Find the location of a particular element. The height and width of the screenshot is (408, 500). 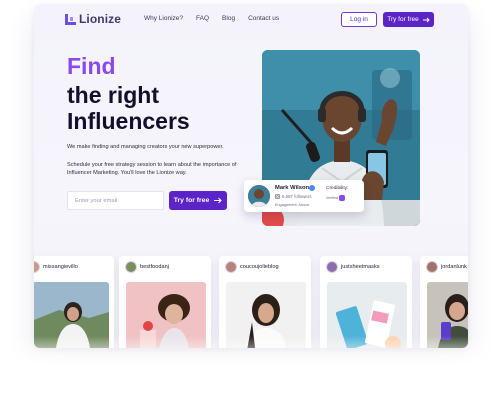

try-for-free-nav-button: Try for free is located at coordinates (408, 19).